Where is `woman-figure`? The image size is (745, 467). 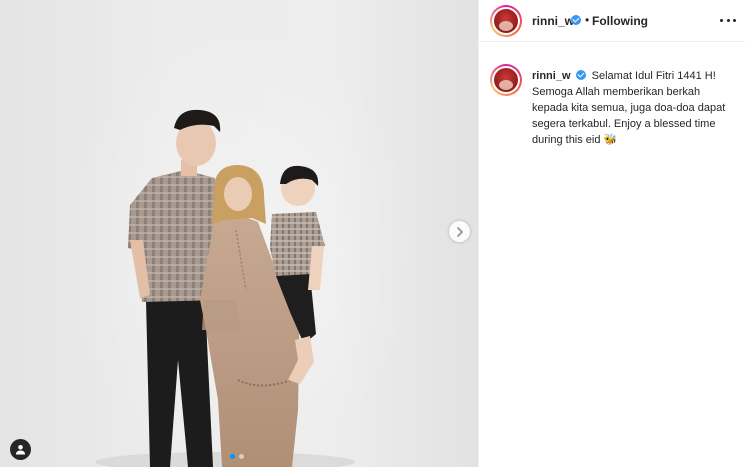
woman-figure is located at coordinates (253, 316).